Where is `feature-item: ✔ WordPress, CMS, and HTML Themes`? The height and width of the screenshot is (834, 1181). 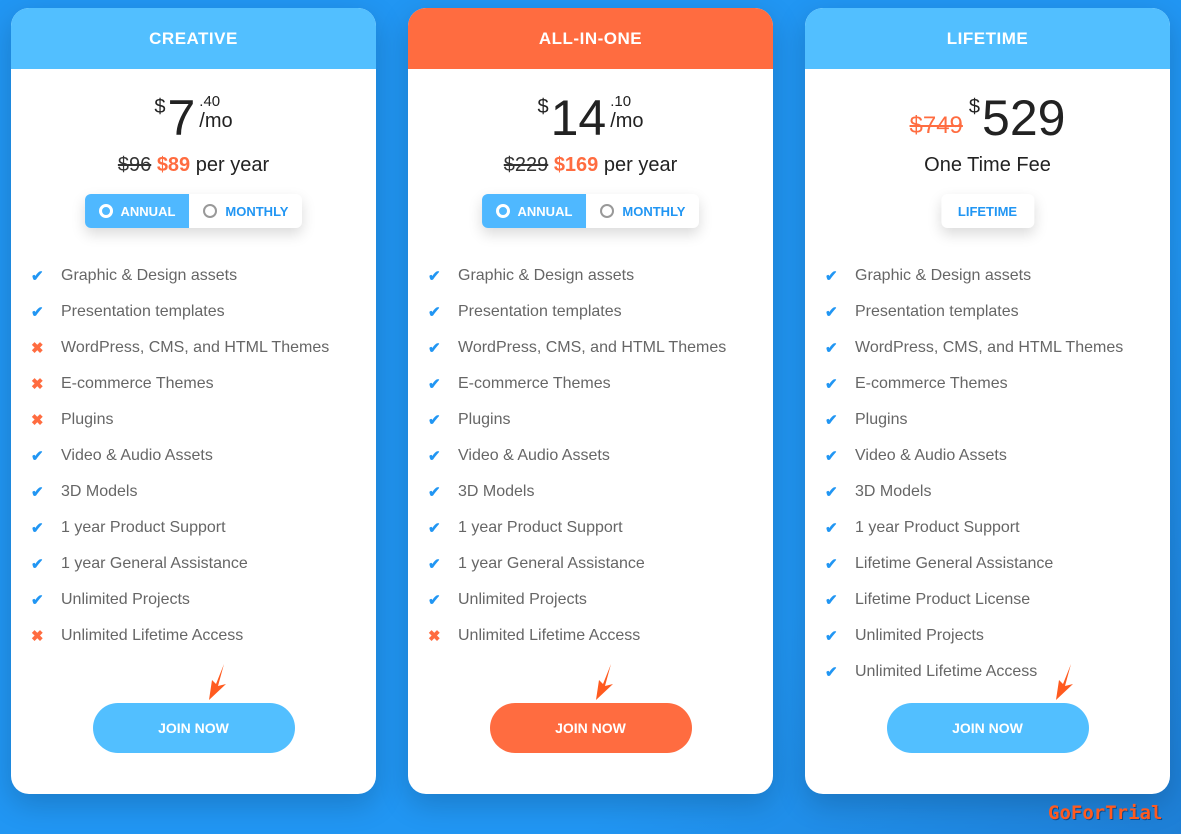 feature-item: ✔ WordPress, CMS, and HTML Themes is located at coordinates (595, 348).